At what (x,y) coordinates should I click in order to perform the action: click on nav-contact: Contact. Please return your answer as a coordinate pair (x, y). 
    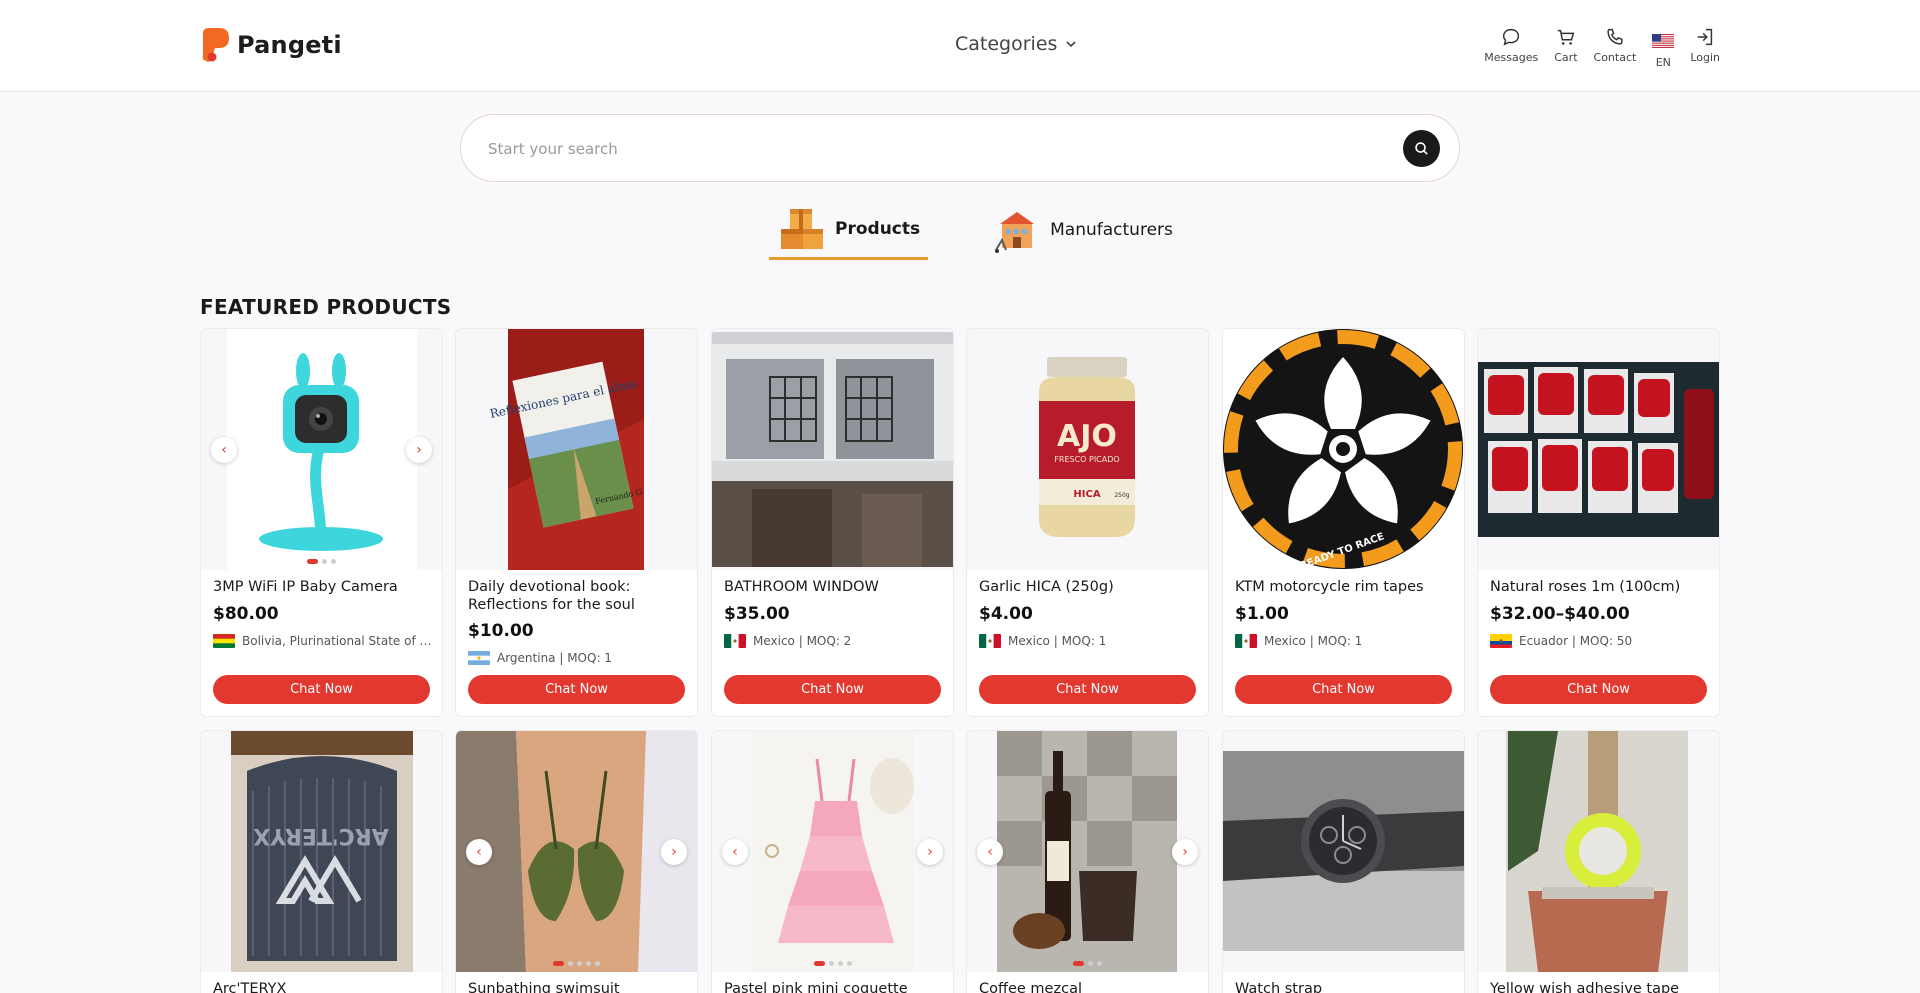
    Looking at the image, I should click on (1615, 47).